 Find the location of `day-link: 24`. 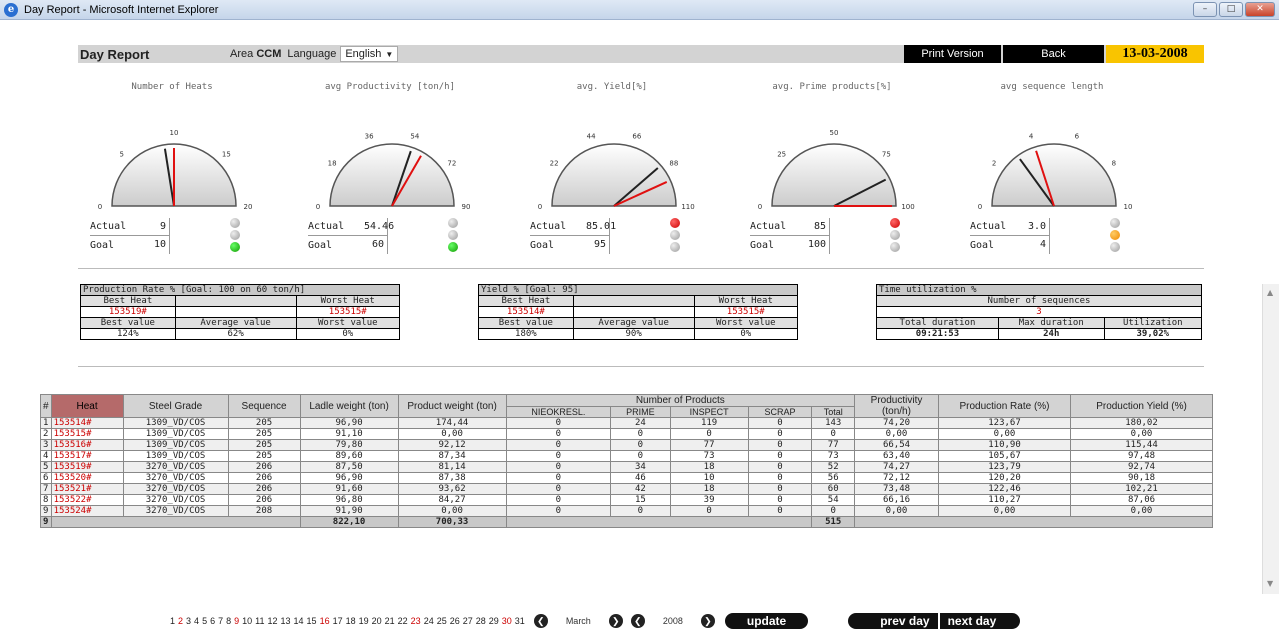

day-link: 24 is located at coordinates (429, 621).